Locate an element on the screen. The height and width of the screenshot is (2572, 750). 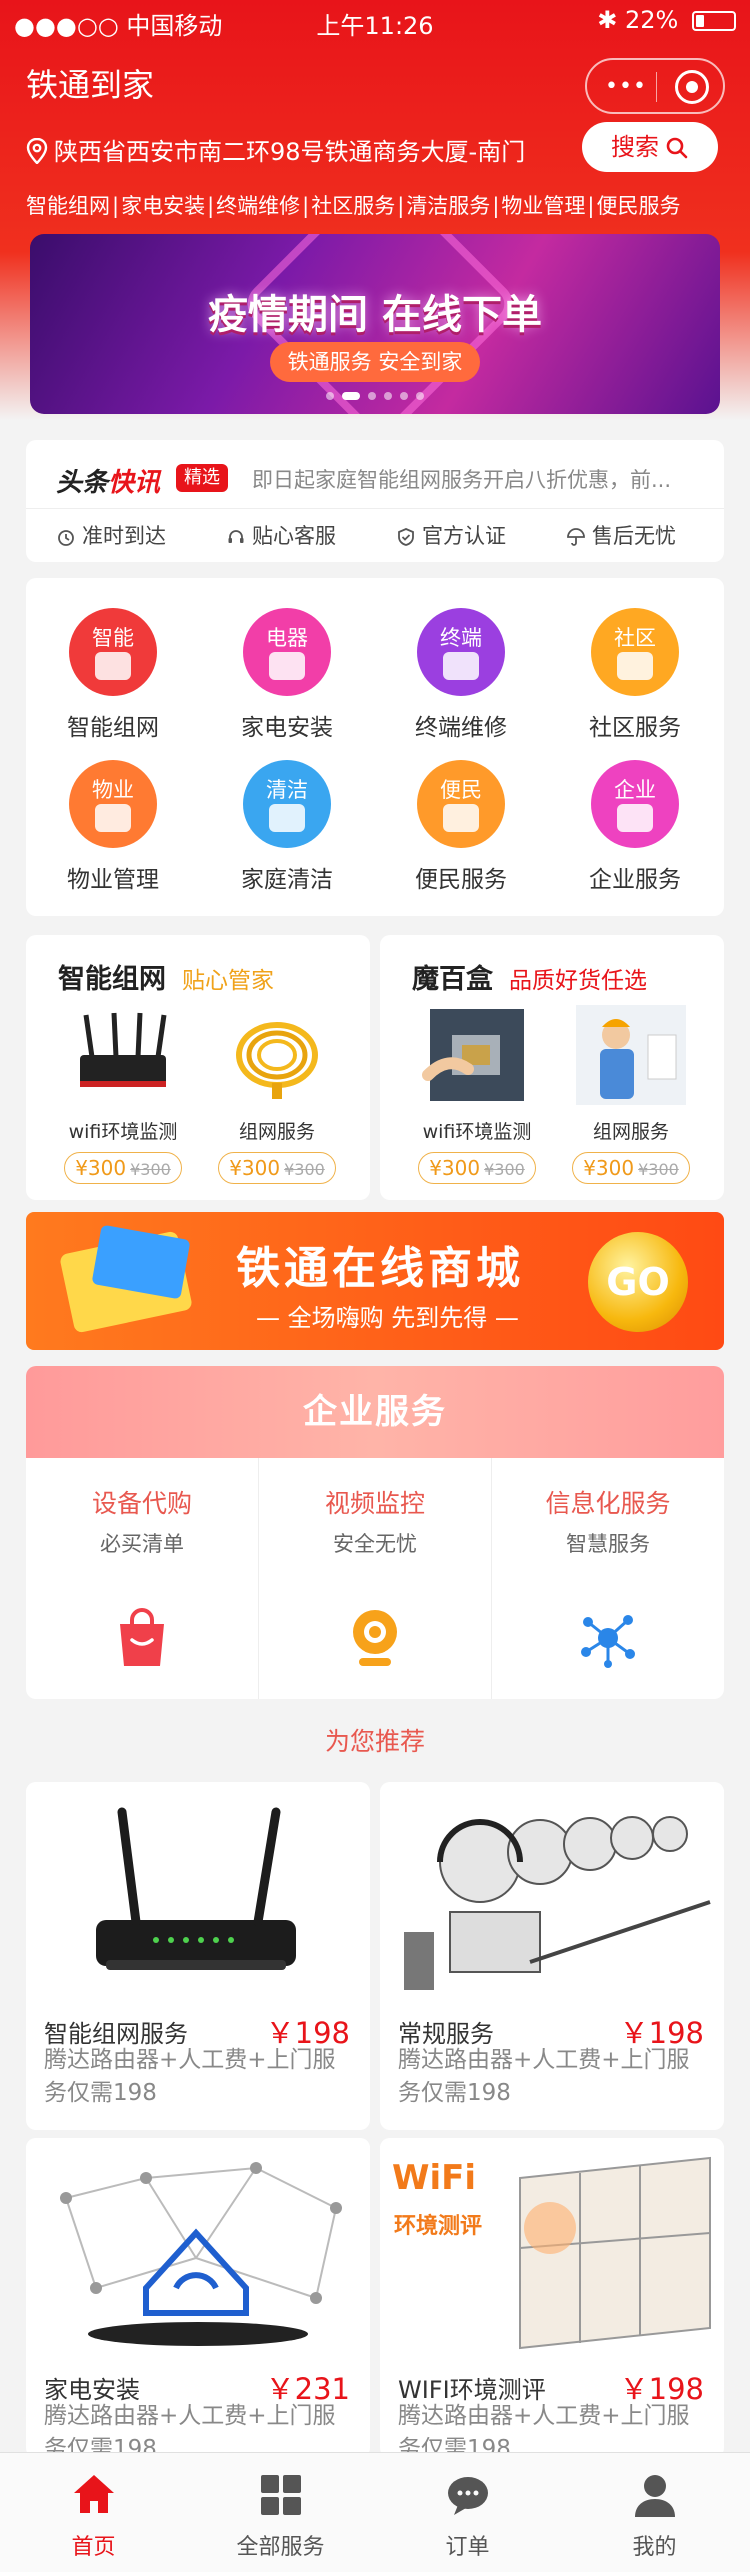
promo-left-item-1: wifi环境监测 ¥300 ¥300 is located at coordinates (123, 1094).